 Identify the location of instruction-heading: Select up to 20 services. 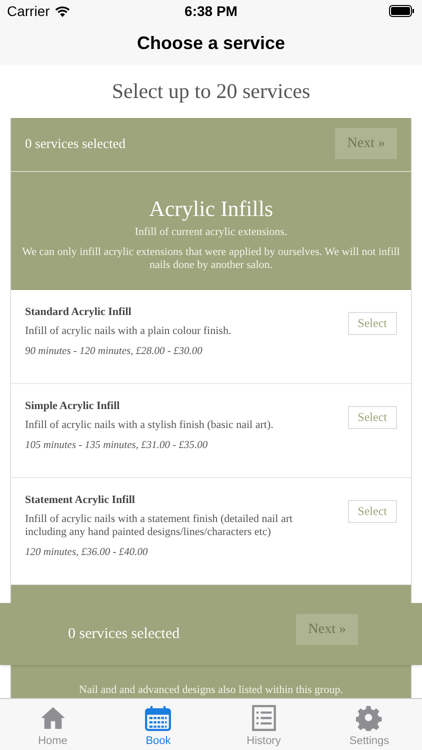
(211, 91).